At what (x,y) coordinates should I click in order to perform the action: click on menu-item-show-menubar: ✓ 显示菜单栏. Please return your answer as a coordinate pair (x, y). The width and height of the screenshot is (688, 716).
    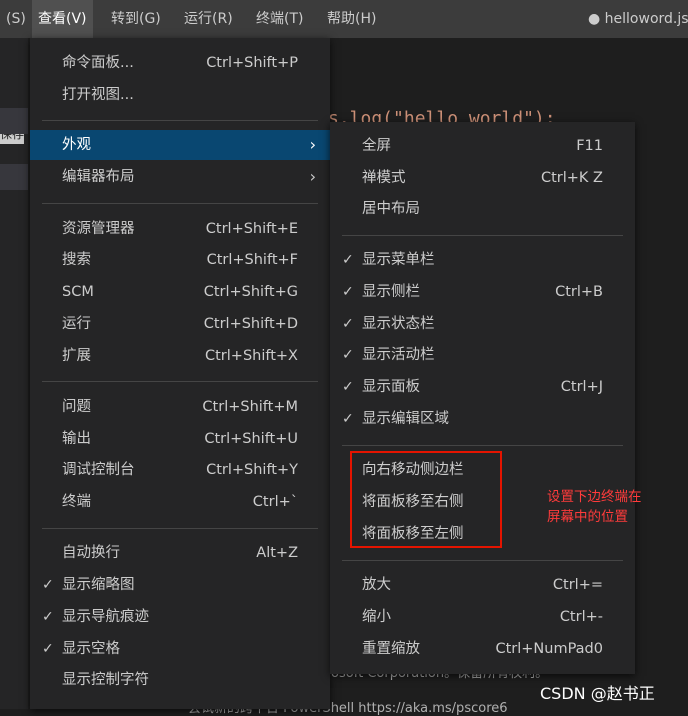
    Looking at the image, I should click on (482, 260).